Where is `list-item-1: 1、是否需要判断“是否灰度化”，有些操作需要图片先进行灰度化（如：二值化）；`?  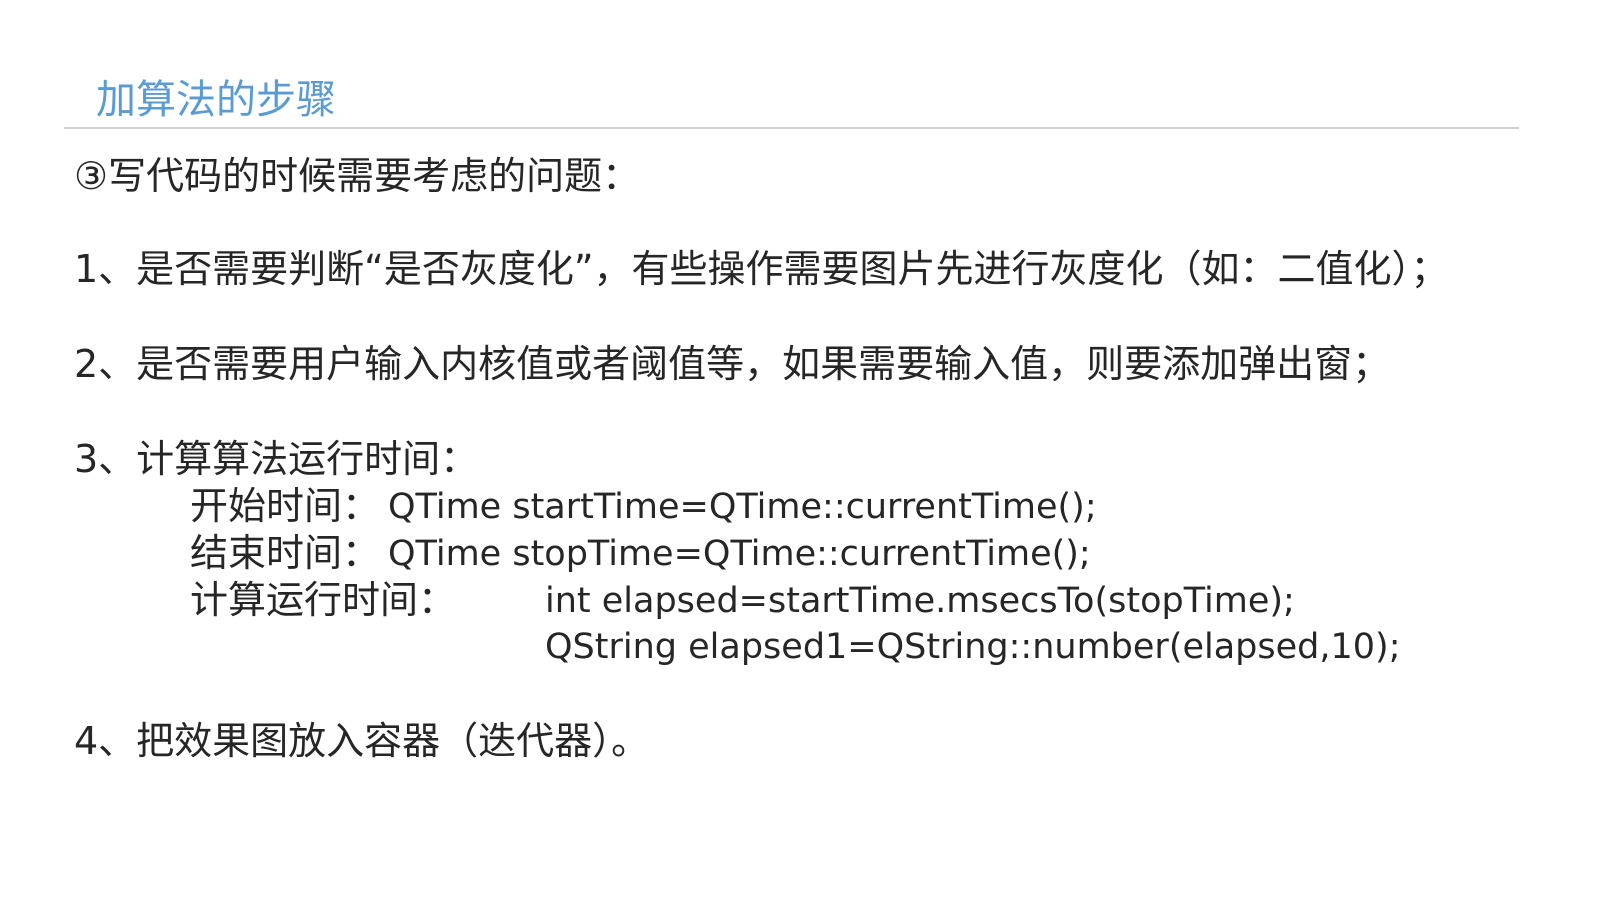
list-item-1: 1、是否需要判断“是否灰度化”，有些操作需要图片先进行灰度化（如：二值化）； is located at coordinates (761, 269).